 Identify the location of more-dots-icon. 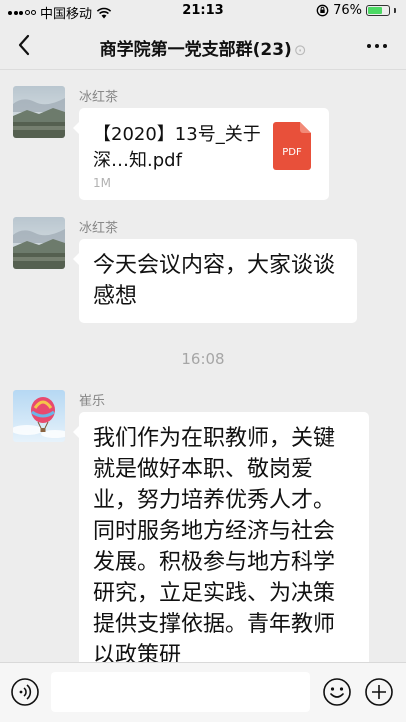
(369, 46).